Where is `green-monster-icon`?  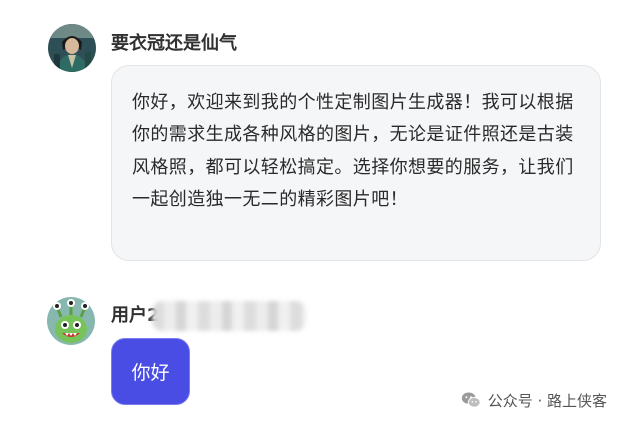 green-monster-icon is located at coordinates (71, 321).